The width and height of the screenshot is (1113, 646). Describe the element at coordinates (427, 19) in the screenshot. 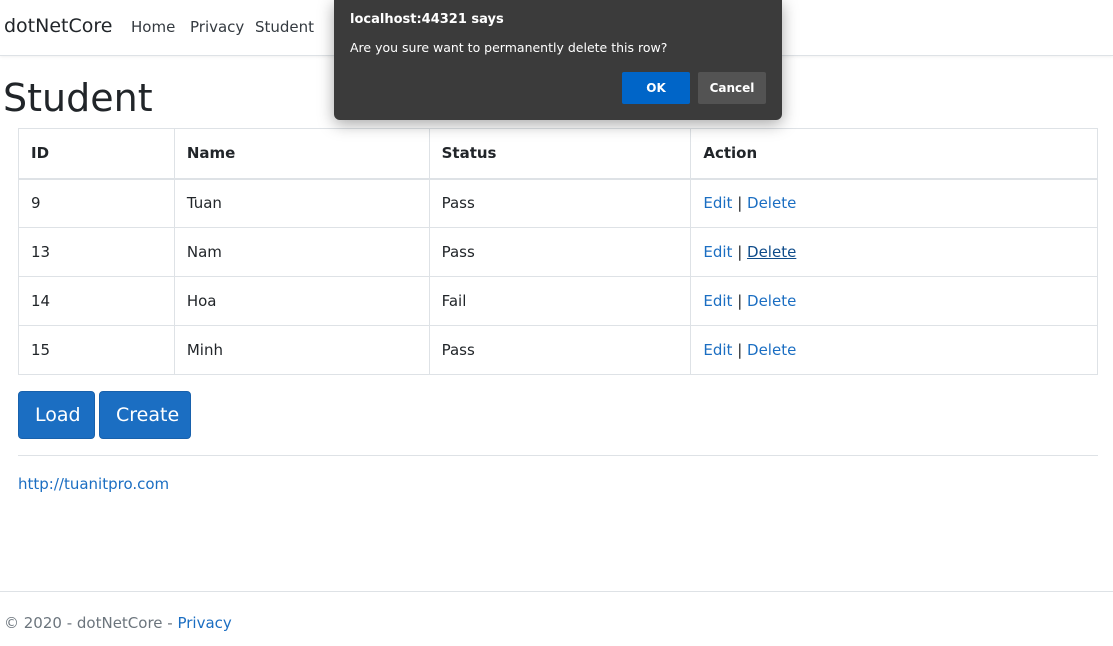

I see `dialog-title: localhost:44321 says` at that location.